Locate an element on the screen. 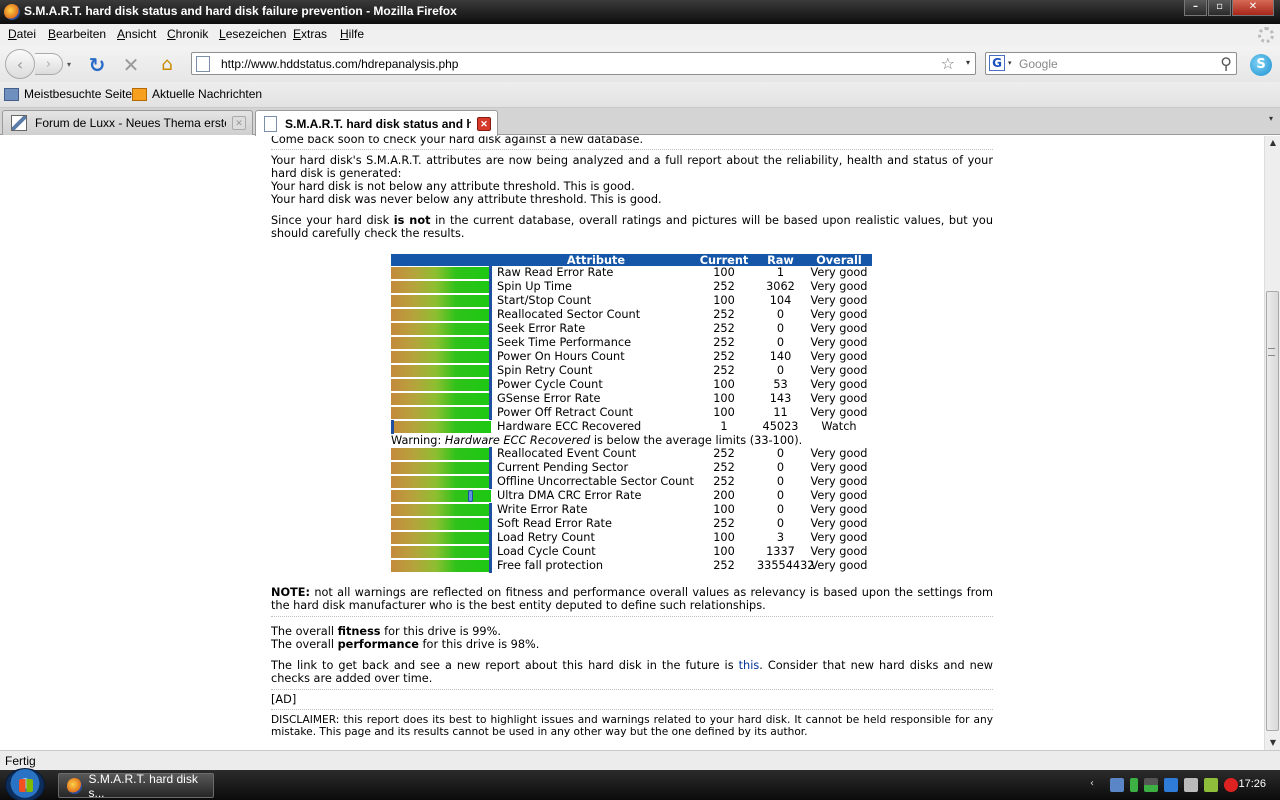 This screenshot has height=800, width=1280. back-button: ‹ is located at coordinates (20, 64).